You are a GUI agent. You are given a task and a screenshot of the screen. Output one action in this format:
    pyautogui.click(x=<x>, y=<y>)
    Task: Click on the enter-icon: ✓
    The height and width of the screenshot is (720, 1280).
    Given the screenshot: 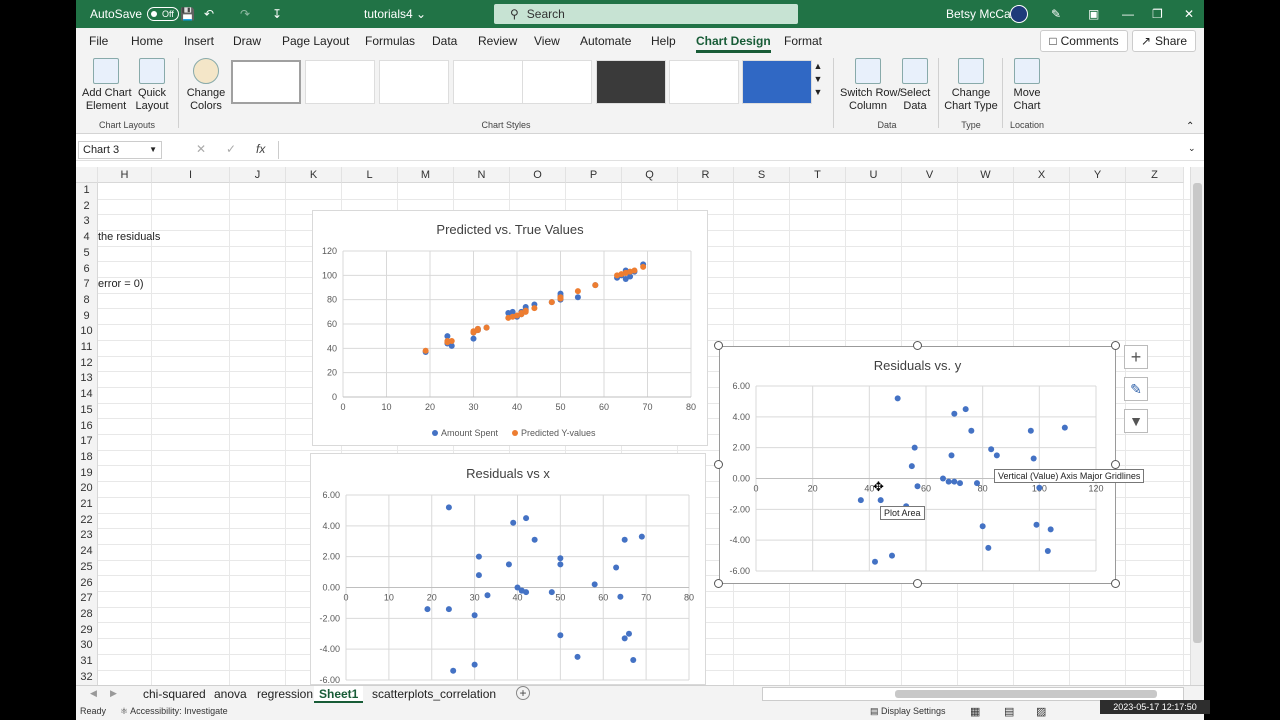 What is the action you would take?
    pyautogui.click(x=231, y=149)
    